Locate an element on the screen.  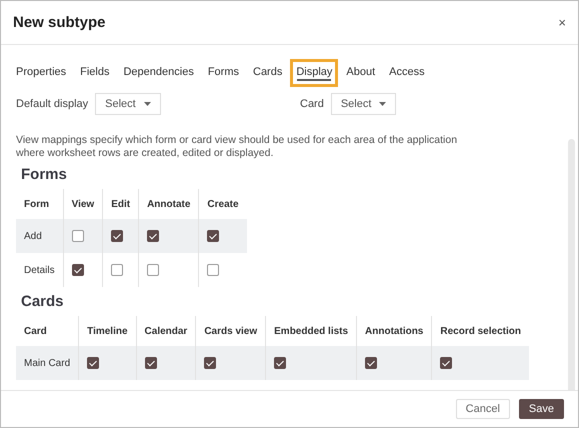
tab: Access is located at coordinates (407, 73).